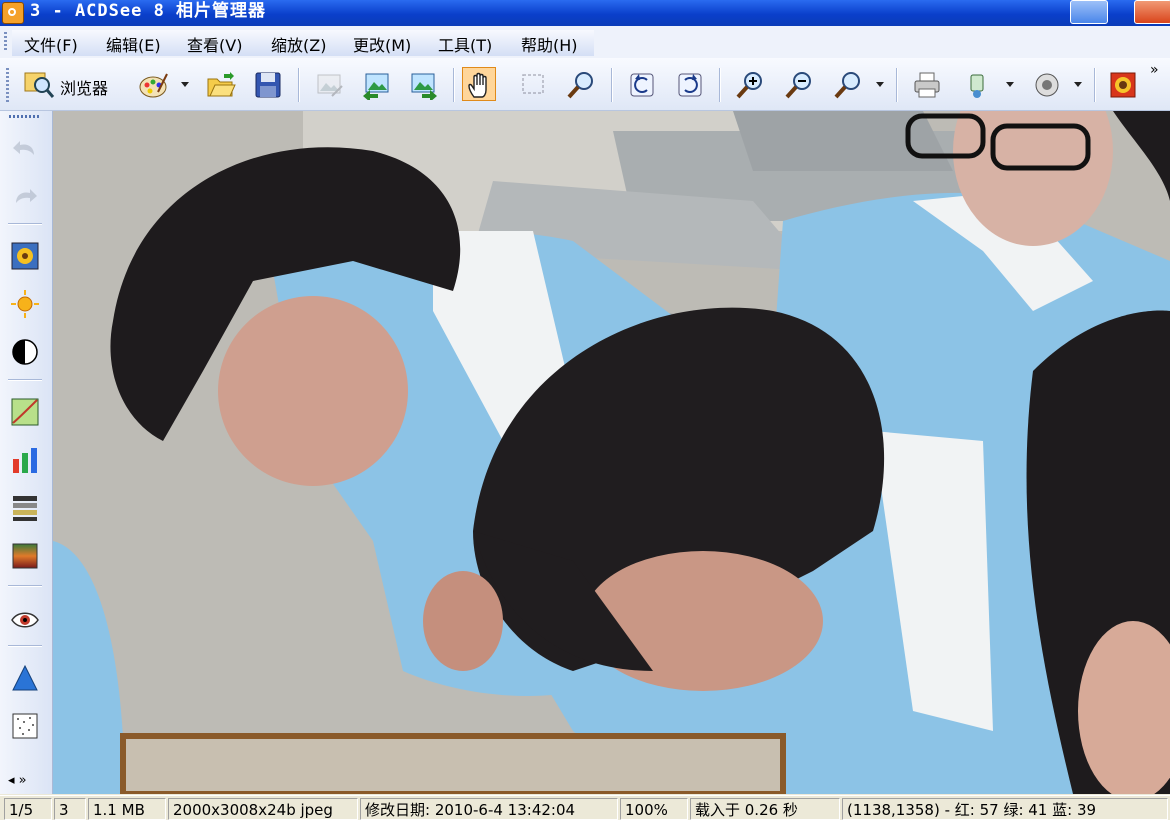 The width and height of the screenshot is (1170, 820). I want to click on toolbar-overflow-chevron: », so click(1154, 70).